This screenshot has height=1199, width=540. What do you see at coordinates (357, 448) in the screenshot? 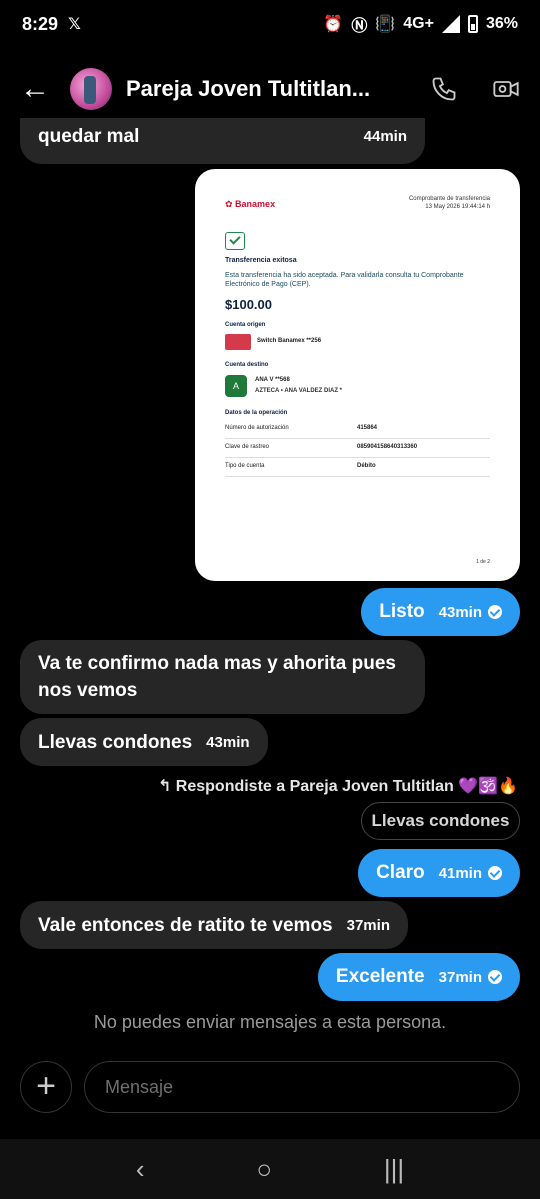
I see `receipt-row: Clave de rastreo 085904158640313360` at bounding box center [357, 448].